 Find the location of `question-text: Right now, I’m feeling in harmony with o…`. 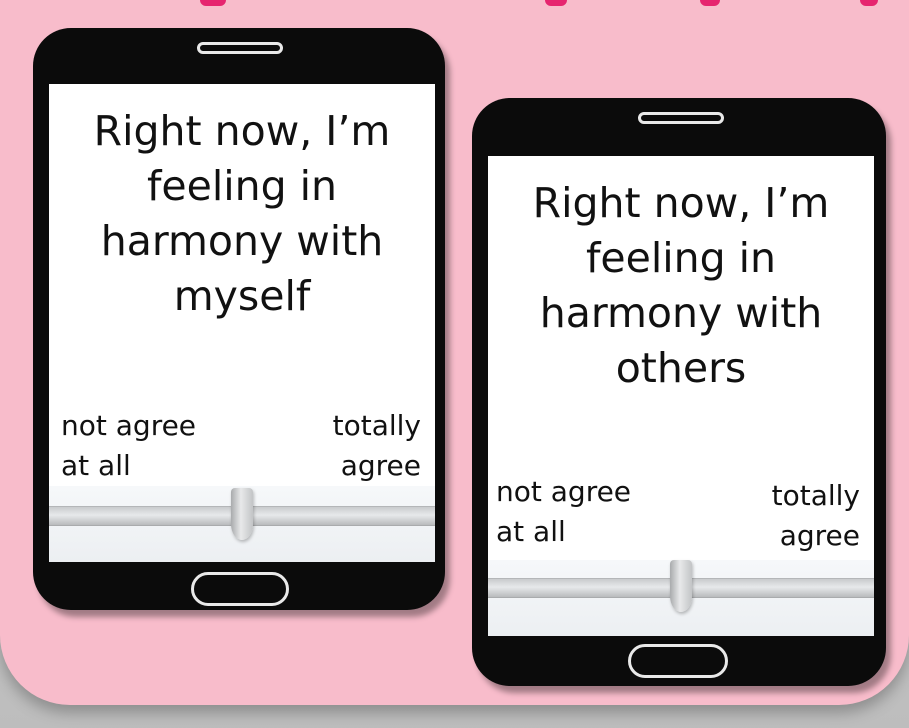

question-text: Right now, I’m feeling in harmony with o… is located at coordinates (681, 285).